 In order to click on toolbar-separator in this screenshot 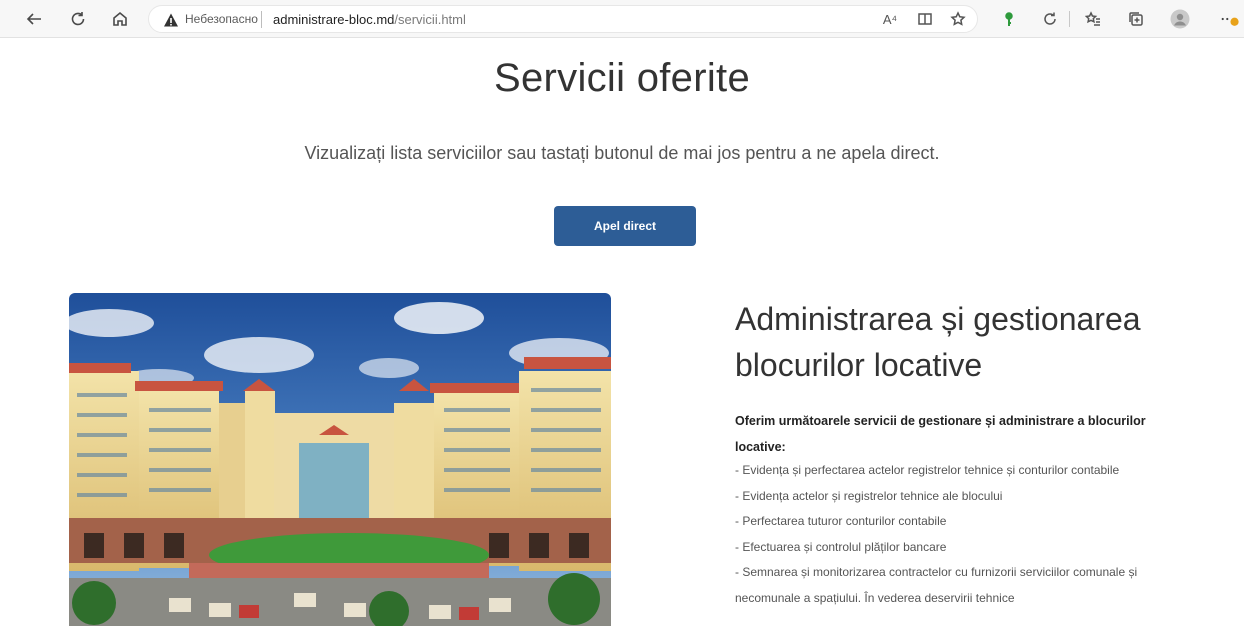, I will do `click(1069, 19)`.